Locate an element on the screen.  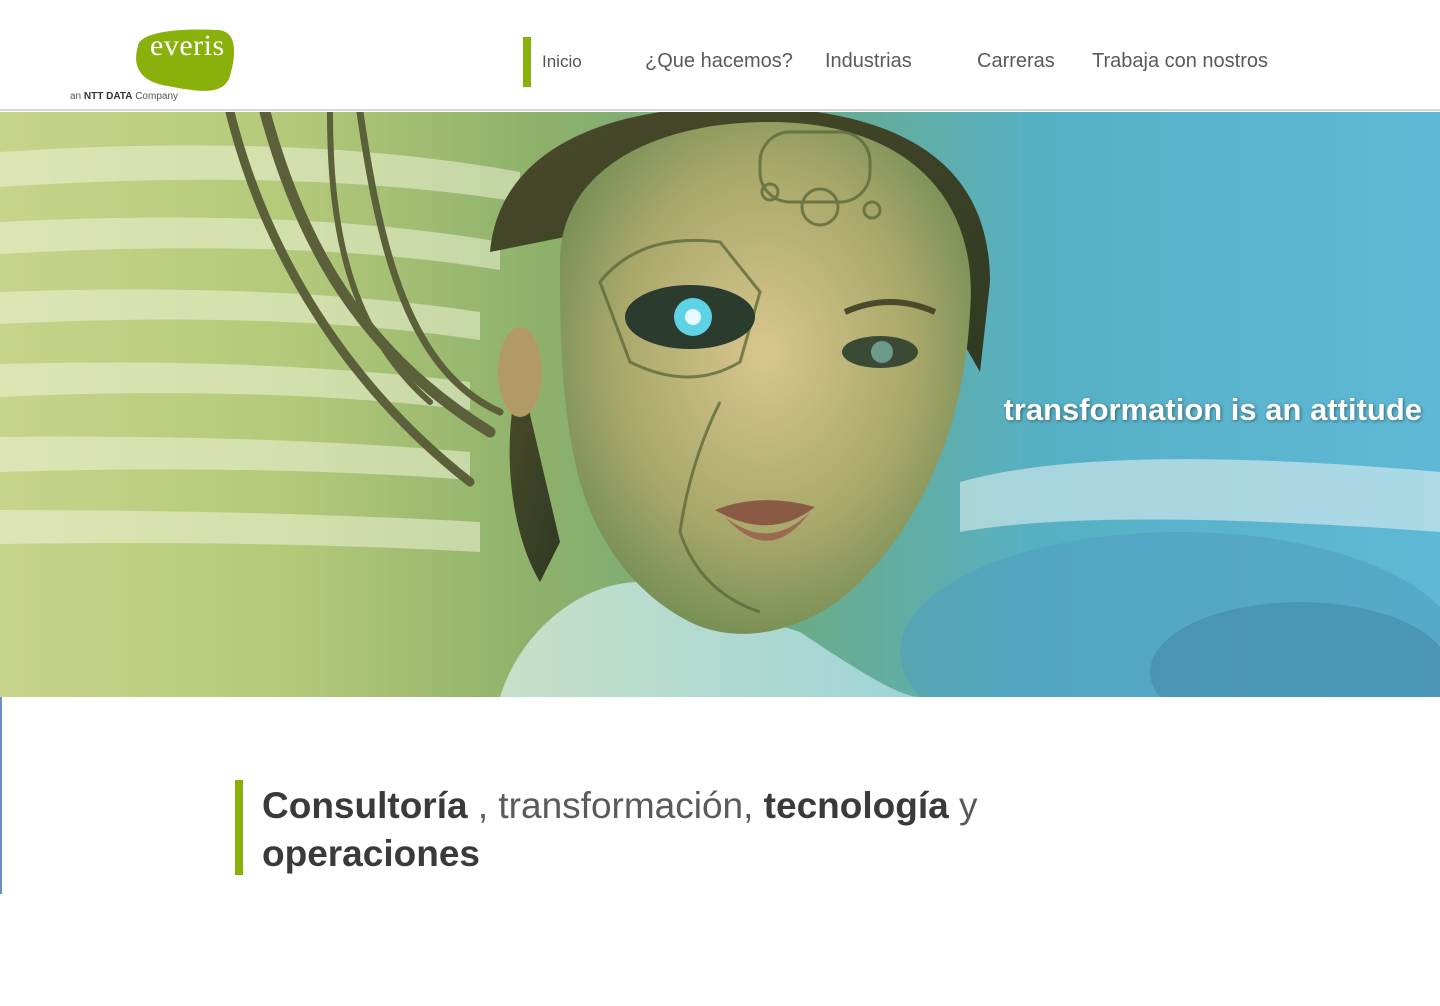
nav-item-inicio: Inicio is located at coordinates (562, 62).